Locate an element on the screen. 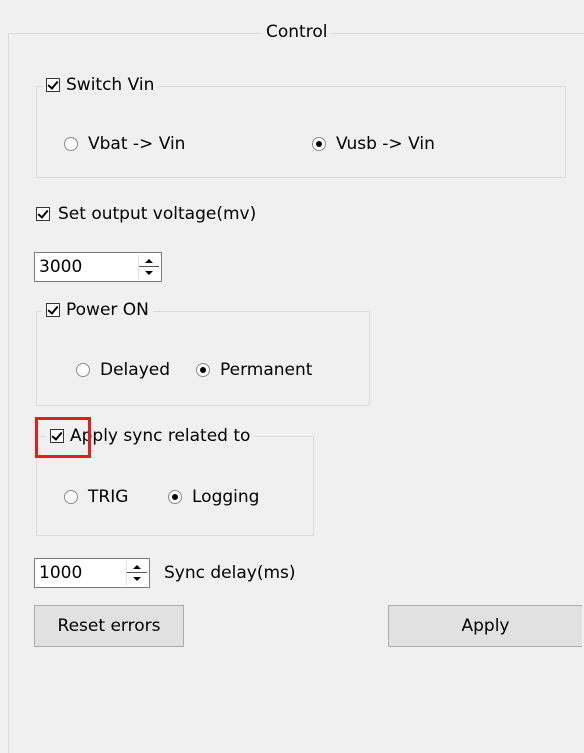 The image size is (584, 753). option-vusb-vin: Vusb -> Vin is located at coordinates (373, 144).